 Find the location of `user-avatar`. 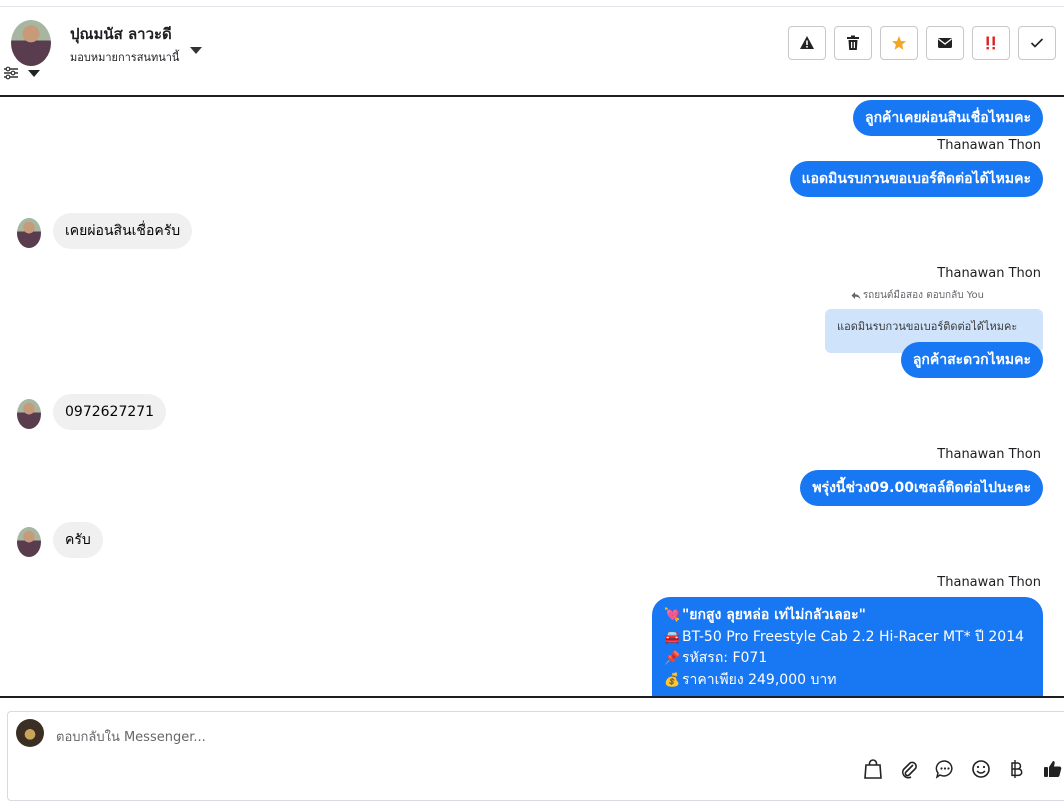

user-avatar is located at coordinates (31, 43).